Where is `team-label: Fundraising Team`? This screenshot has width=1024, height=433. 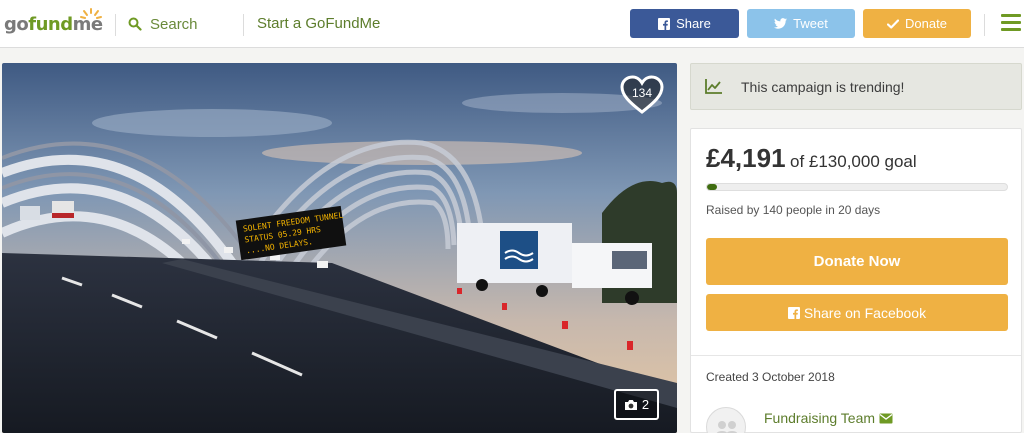
team-label: Fundraising Team is located at coordinates (820, 418).